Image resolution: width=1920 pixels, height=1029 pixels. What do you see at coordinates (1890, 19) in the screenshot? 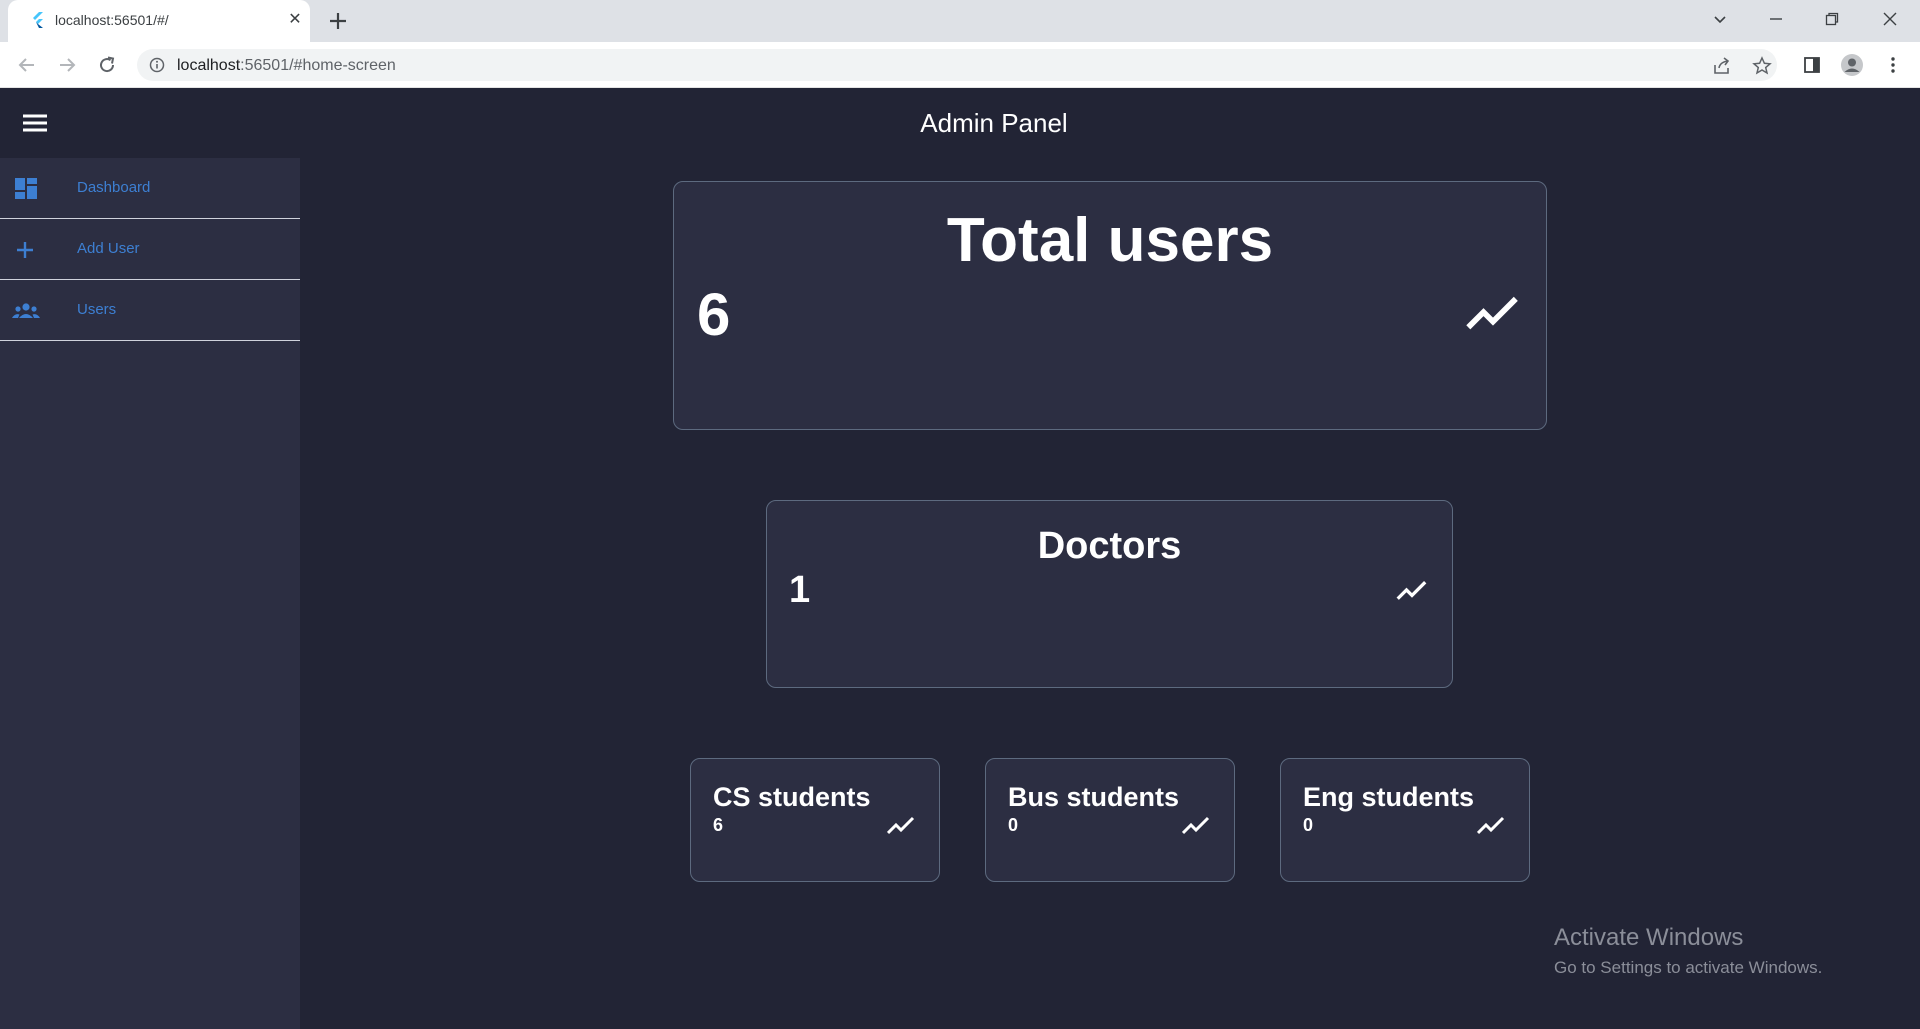
I see `close-window-icon` at bounding box center [1890, 19].